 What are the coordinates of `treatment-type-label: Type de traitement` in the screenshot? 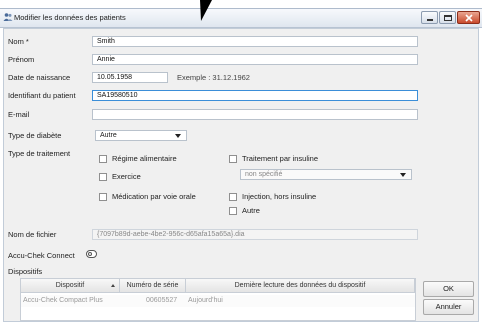 It's located at (39, 153).